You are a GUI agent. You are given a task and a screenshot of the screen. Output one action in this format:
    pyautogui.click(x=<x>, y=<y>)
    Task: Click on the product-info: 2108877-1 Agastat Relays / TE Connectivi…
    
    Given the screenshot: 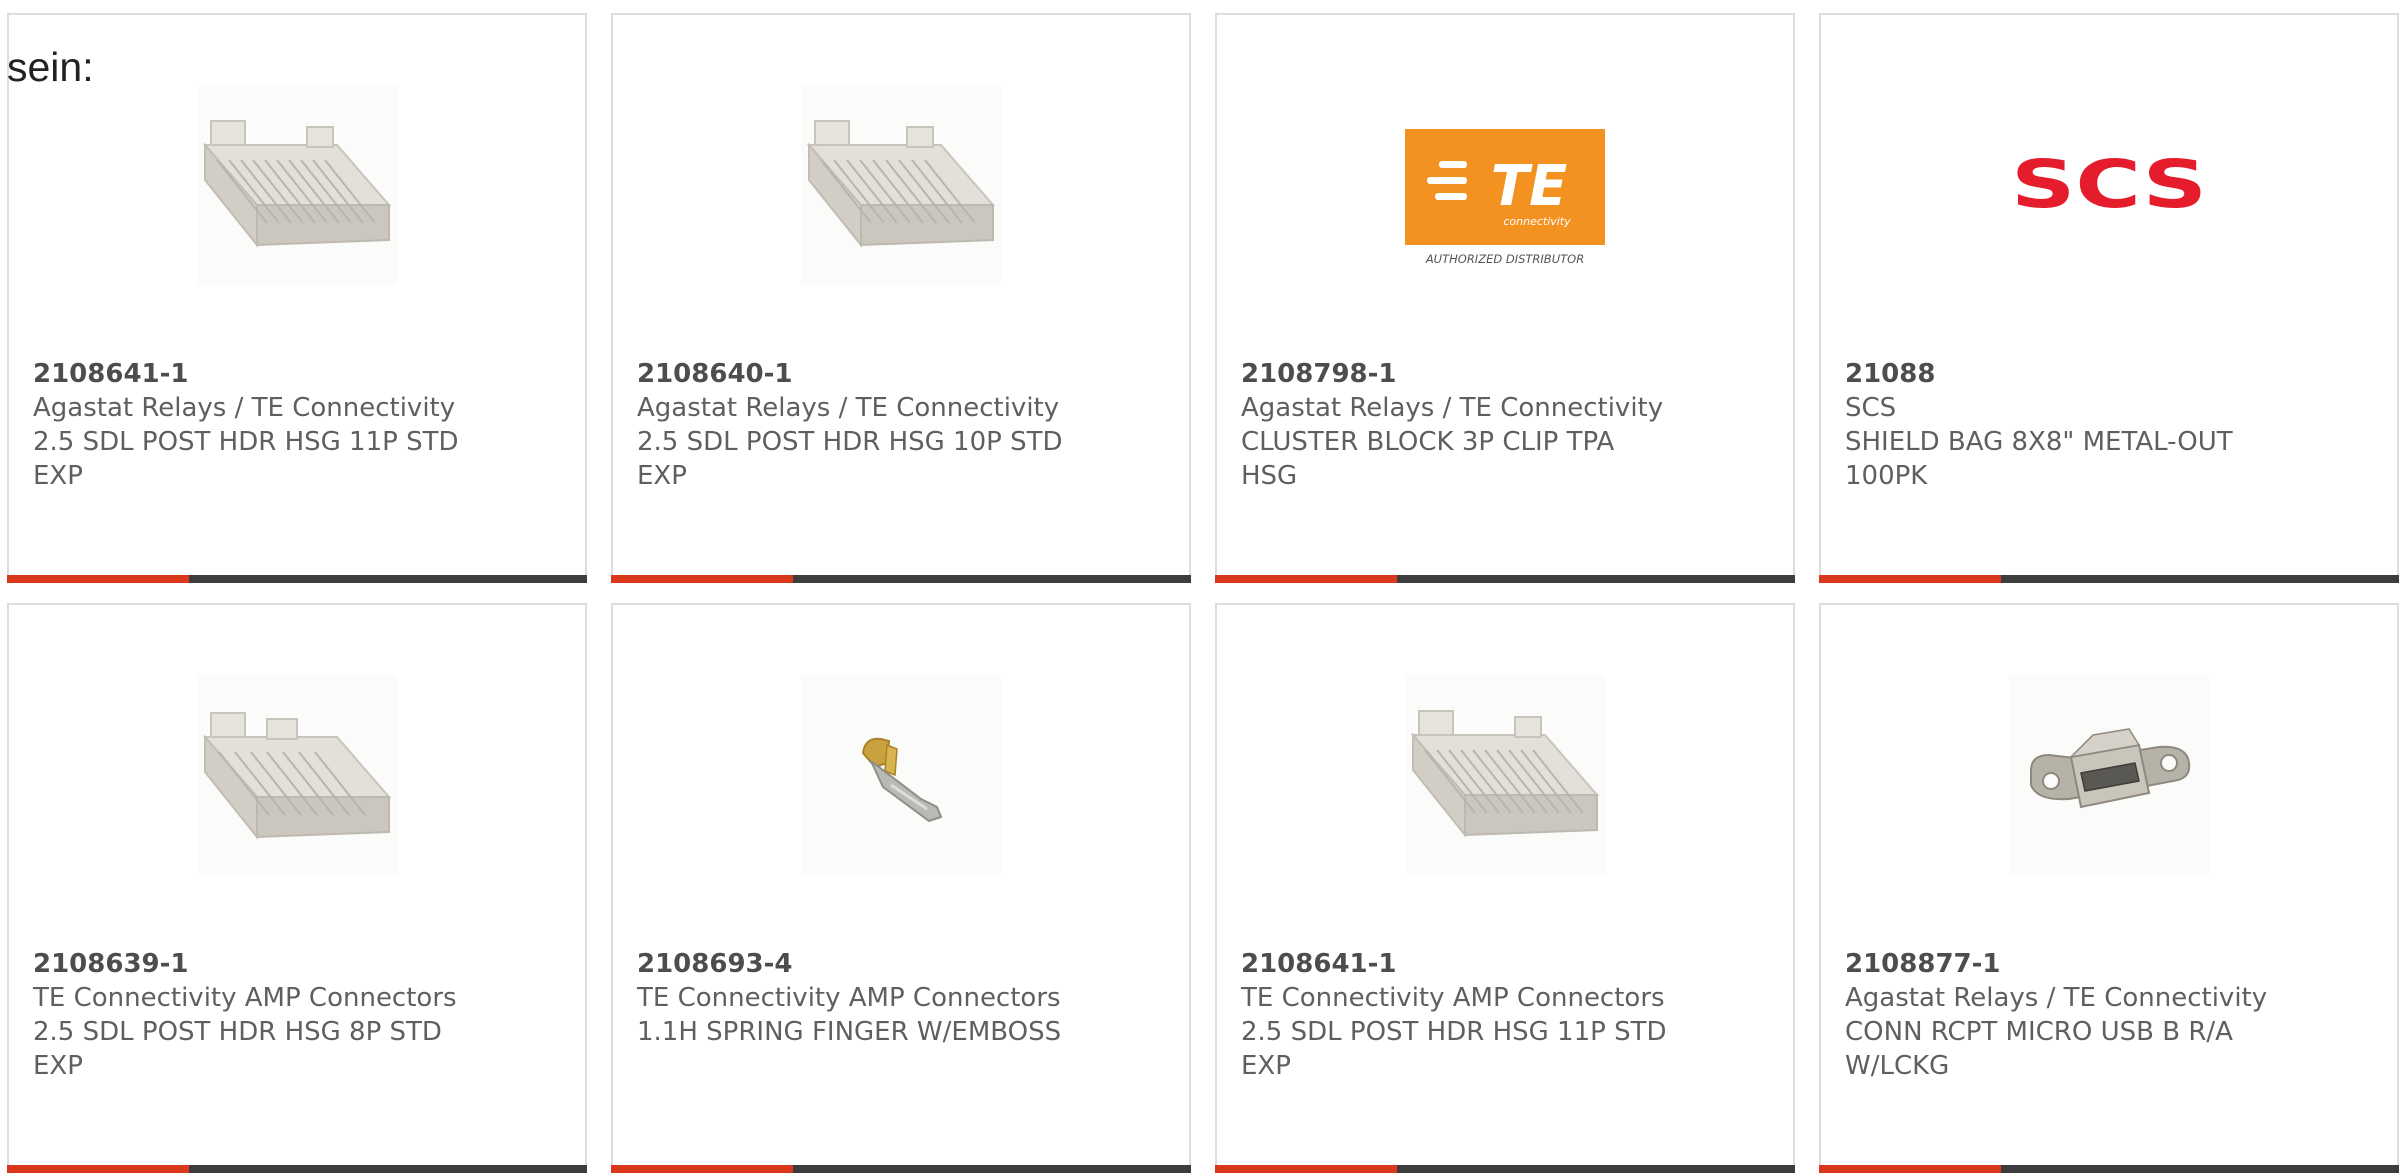 What is the action you would take?
    pyautogui.click(x=2105, y=1015)
    